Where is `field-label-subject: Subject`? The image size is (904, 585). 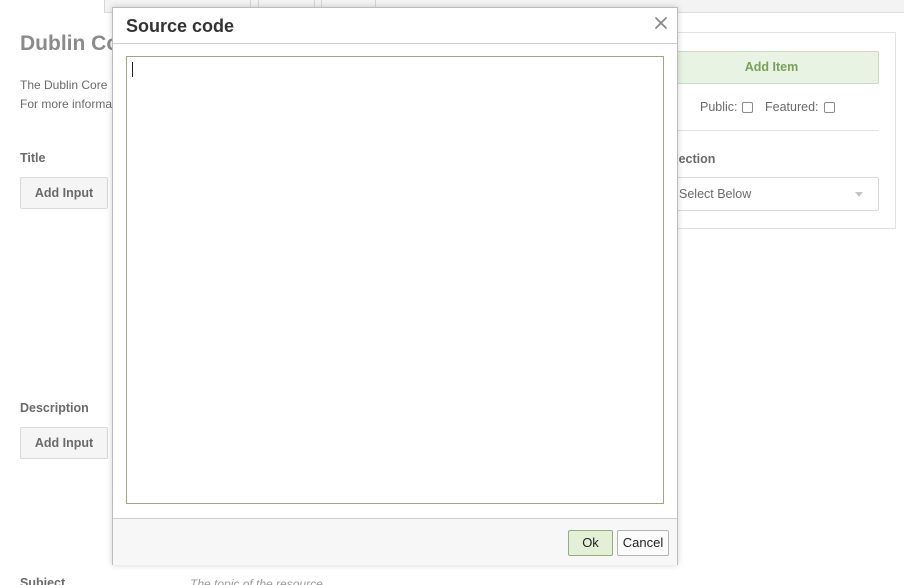
field-label-subject: Subject is located at coordinates (43, 580).